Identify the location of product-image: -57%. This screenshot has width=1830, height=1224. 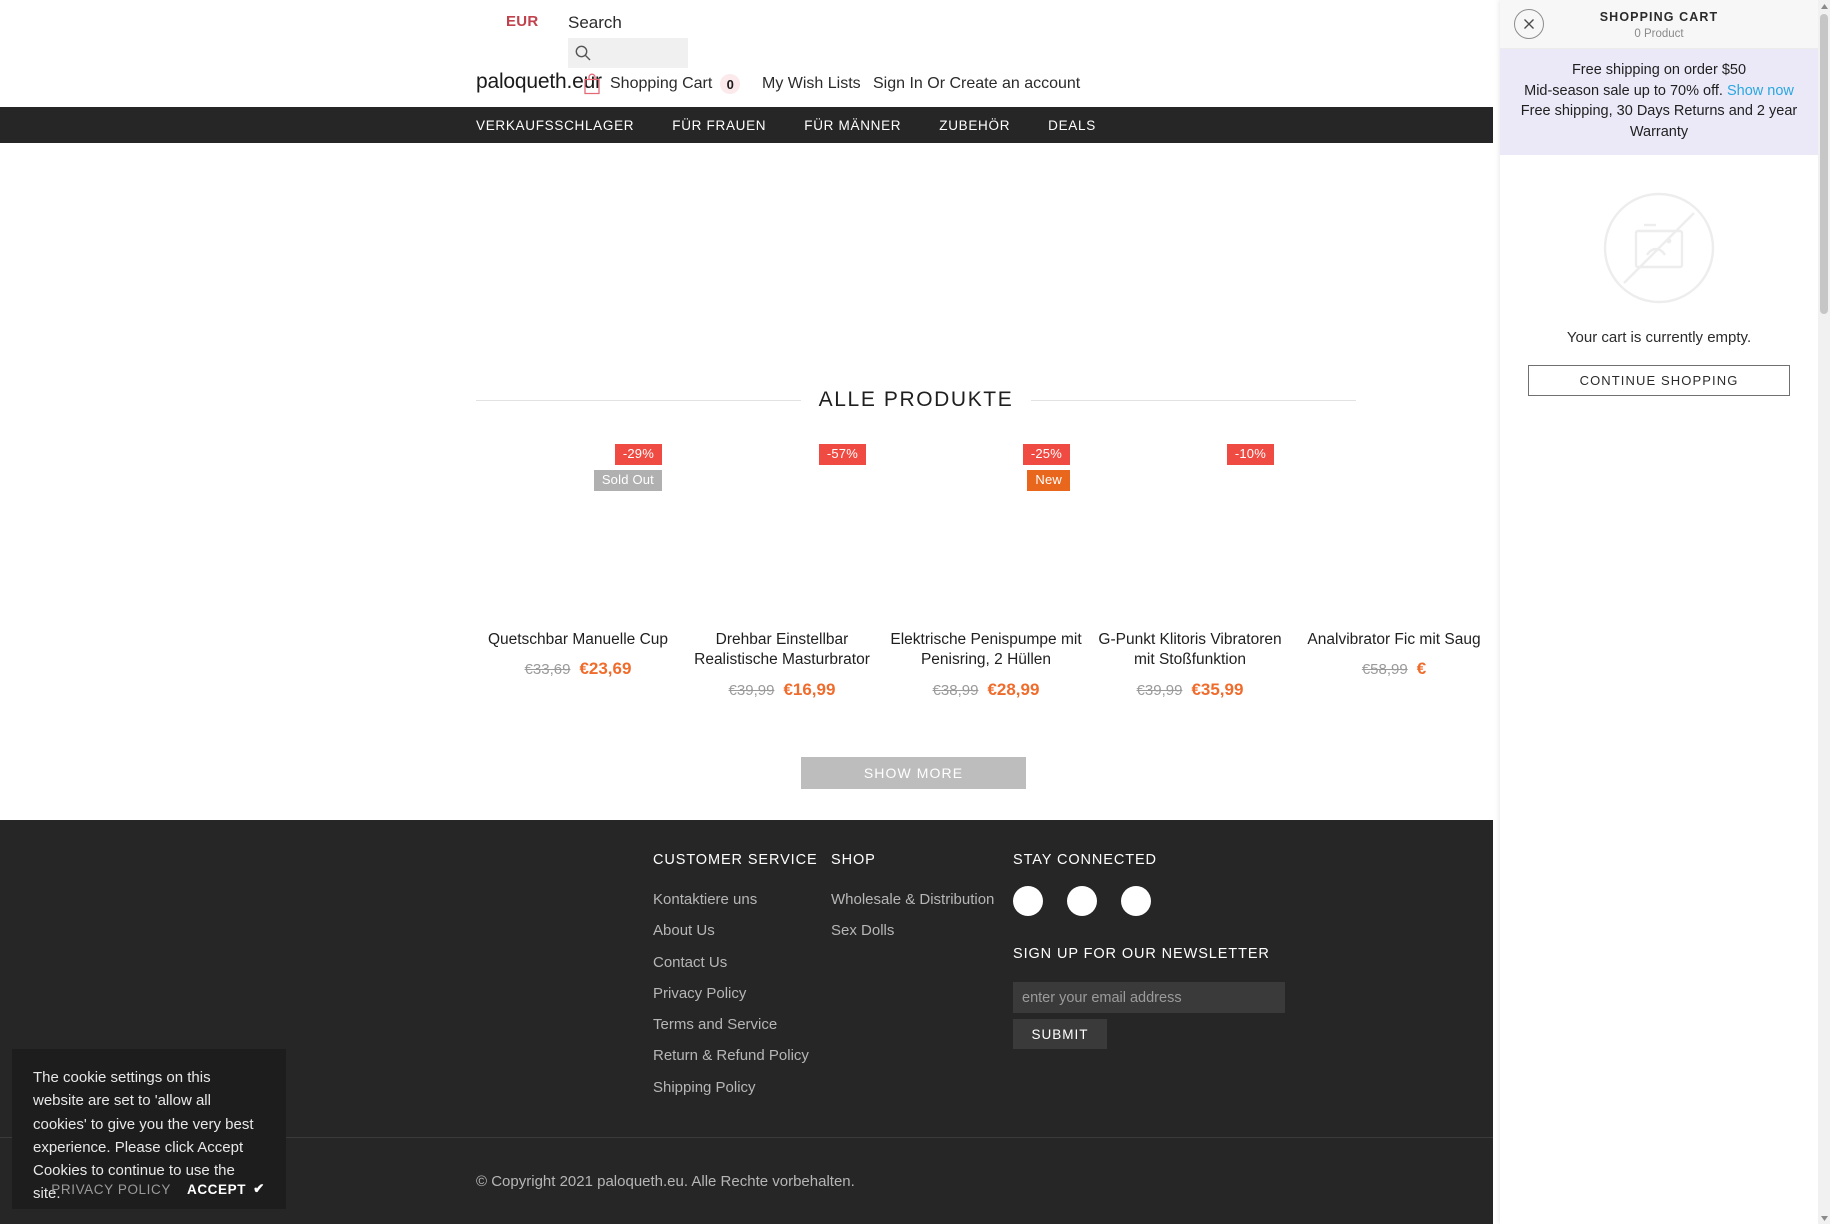
(782, 525).